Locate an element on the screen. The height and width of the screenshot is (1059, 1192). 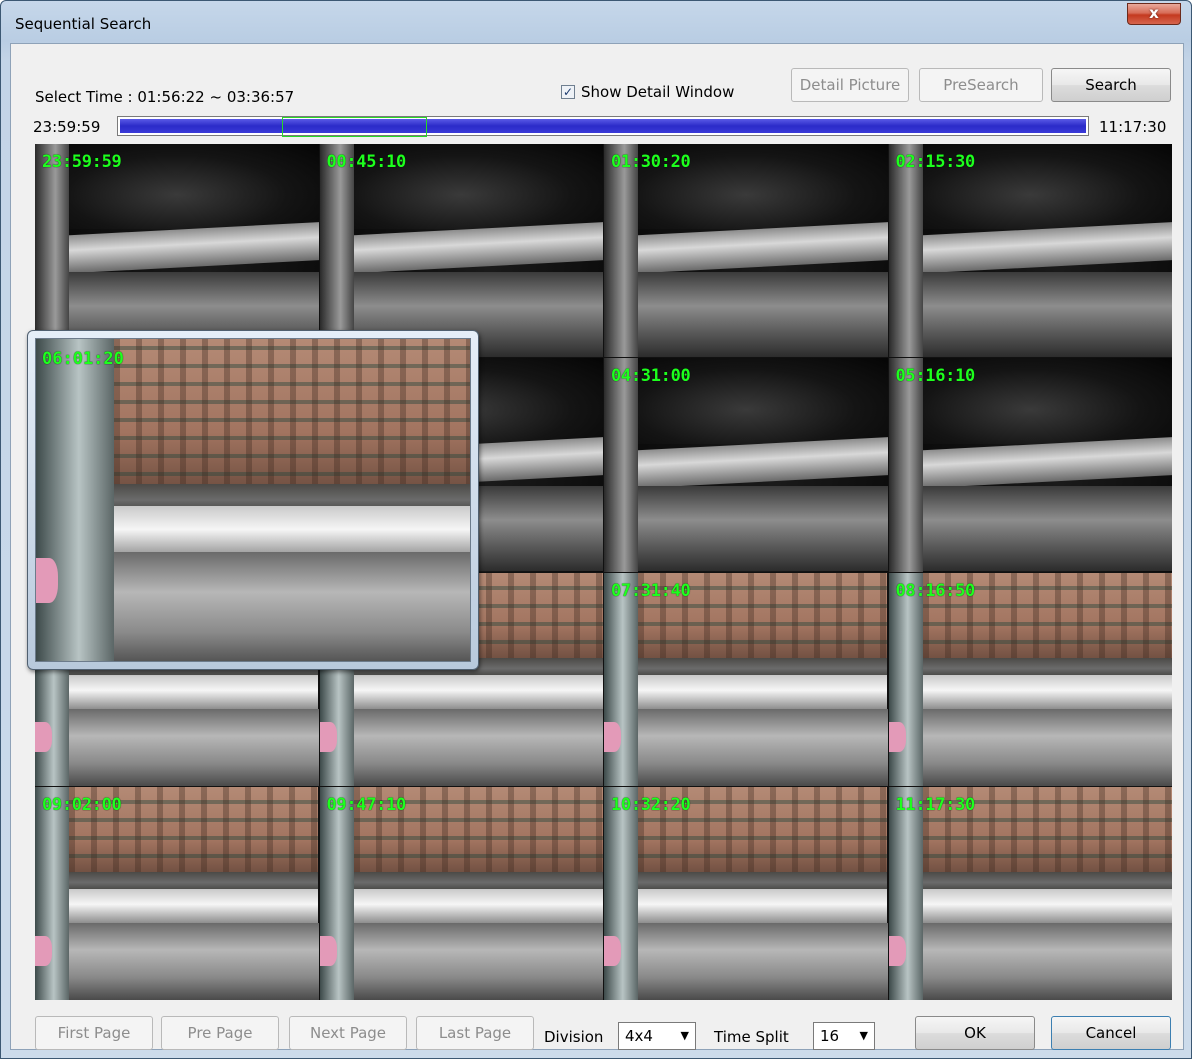
checkmark-icon: ✓ is located at coordinates (568, 92).